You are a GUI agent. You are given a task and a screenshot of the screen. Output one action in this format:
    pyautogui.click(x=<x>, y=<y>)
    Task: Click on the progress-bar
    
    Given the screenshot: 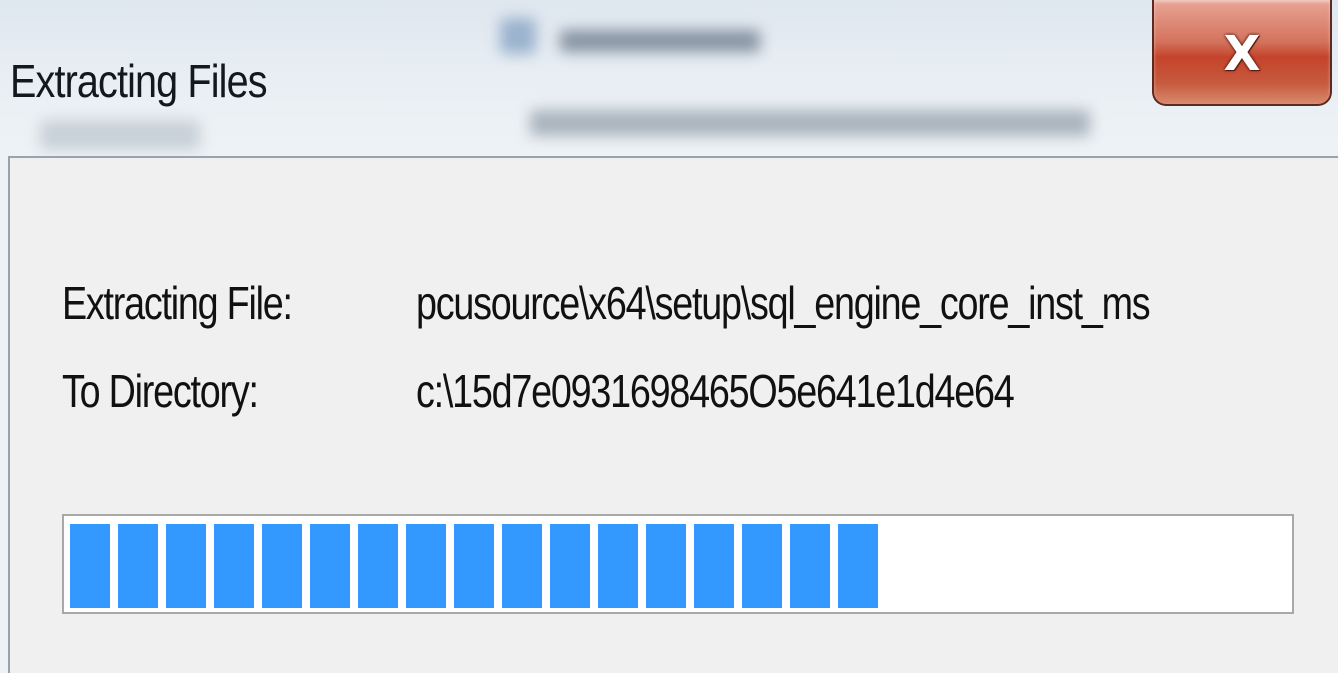 What is the action you would take?
    pyautogui.click(x=678, y=564)
    